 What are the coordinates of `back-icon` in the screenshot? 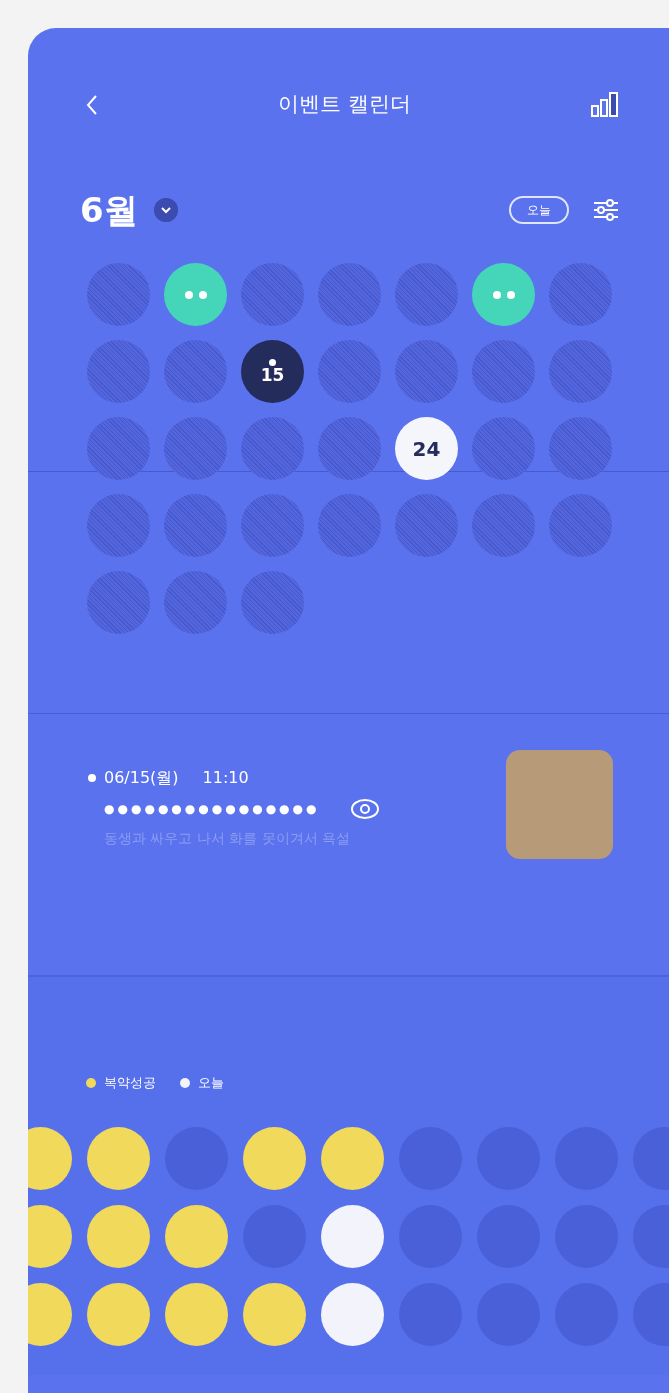 It's located at (92, 105).